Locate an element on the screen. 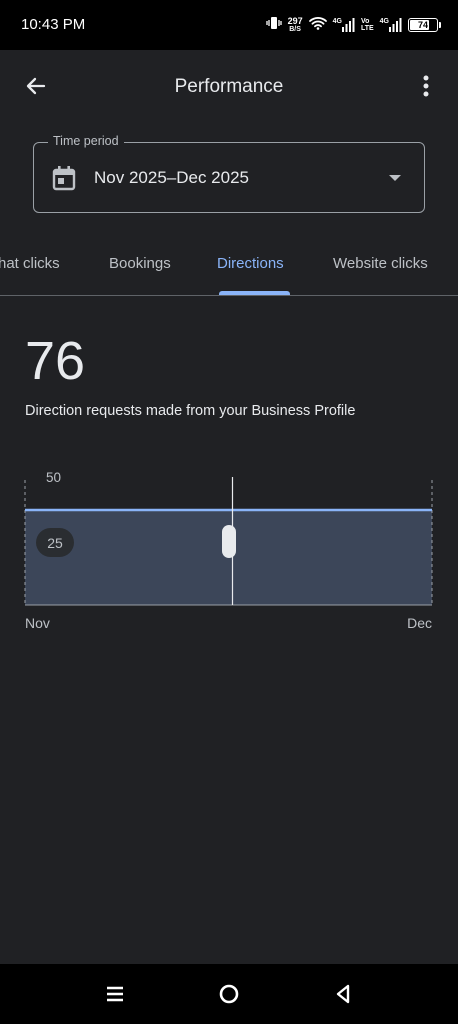  more-options-button is located at coordinates (426, 86).